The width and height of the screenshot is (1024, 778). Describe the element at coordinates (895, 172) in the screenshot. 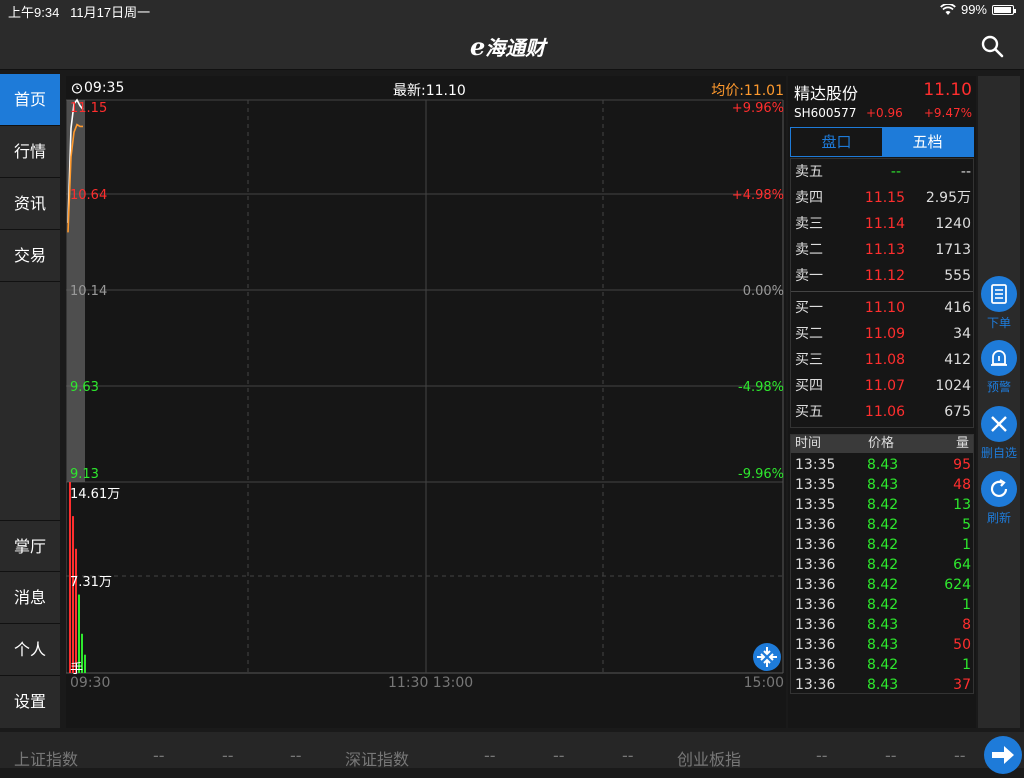

I see `ask-price: --` at that location.